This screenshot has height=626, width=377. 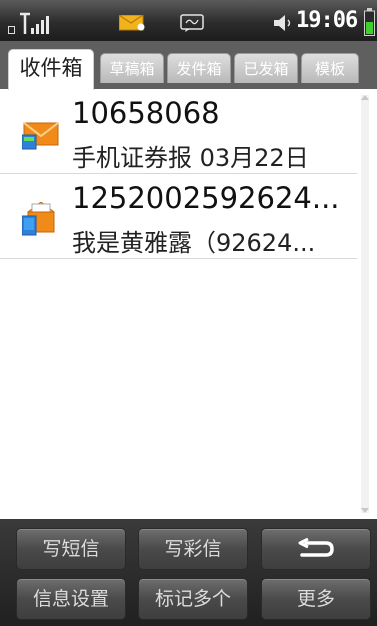 What do you see at coordinates (40, 134) in the screenshot?
I see `unread-message-envelope-icon` at bounding box center [40, 134].